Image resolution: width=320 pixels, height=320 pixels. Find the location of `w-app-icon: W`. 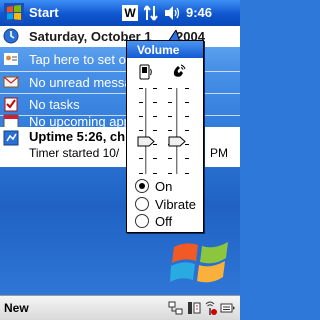

w-app-icon: W is located at coordinates (130, 13).